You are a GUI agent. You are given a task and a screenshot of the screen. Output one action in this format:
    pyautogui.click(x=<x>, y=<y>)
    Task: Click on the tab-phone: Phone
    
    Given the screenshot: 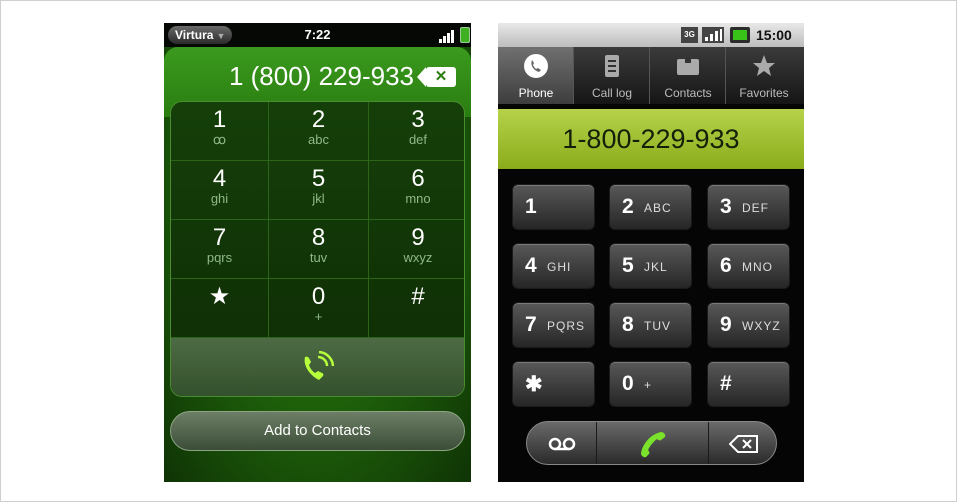 What is the action you would take?
    pyautogui.click(x=536, y=75)
    